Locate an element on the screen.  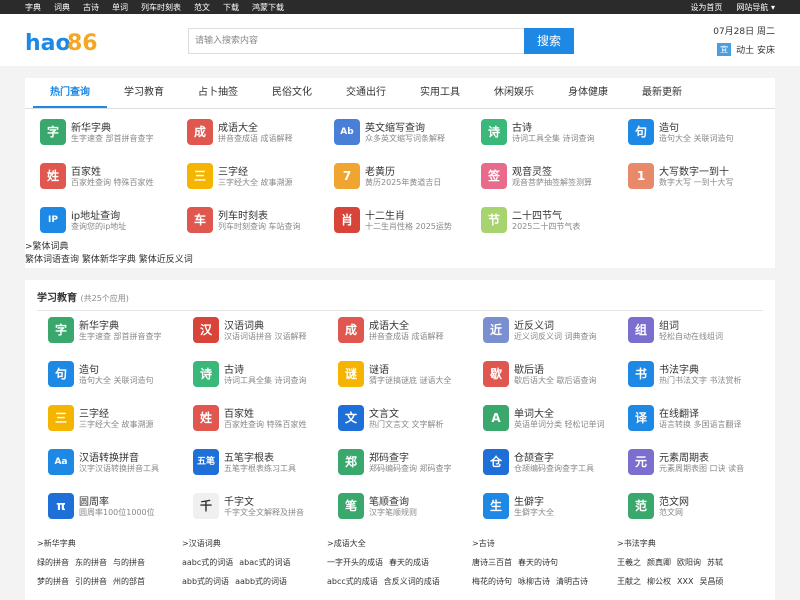
link-item: abcc式的成语 is located at coordinates (352, 581).